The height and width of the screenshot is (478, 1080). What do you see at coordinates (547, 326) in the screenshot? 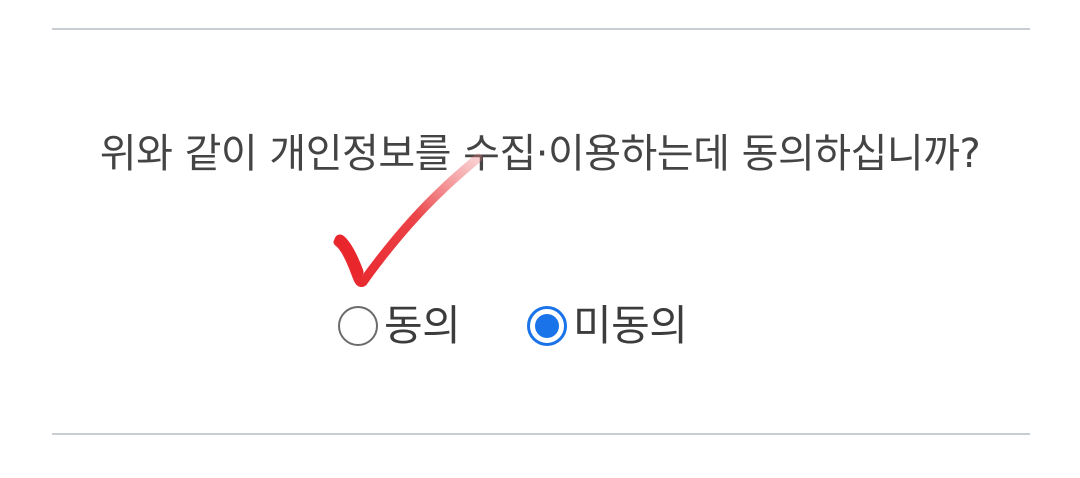
I see `disagree-radio` at bounding box center [547, 326].